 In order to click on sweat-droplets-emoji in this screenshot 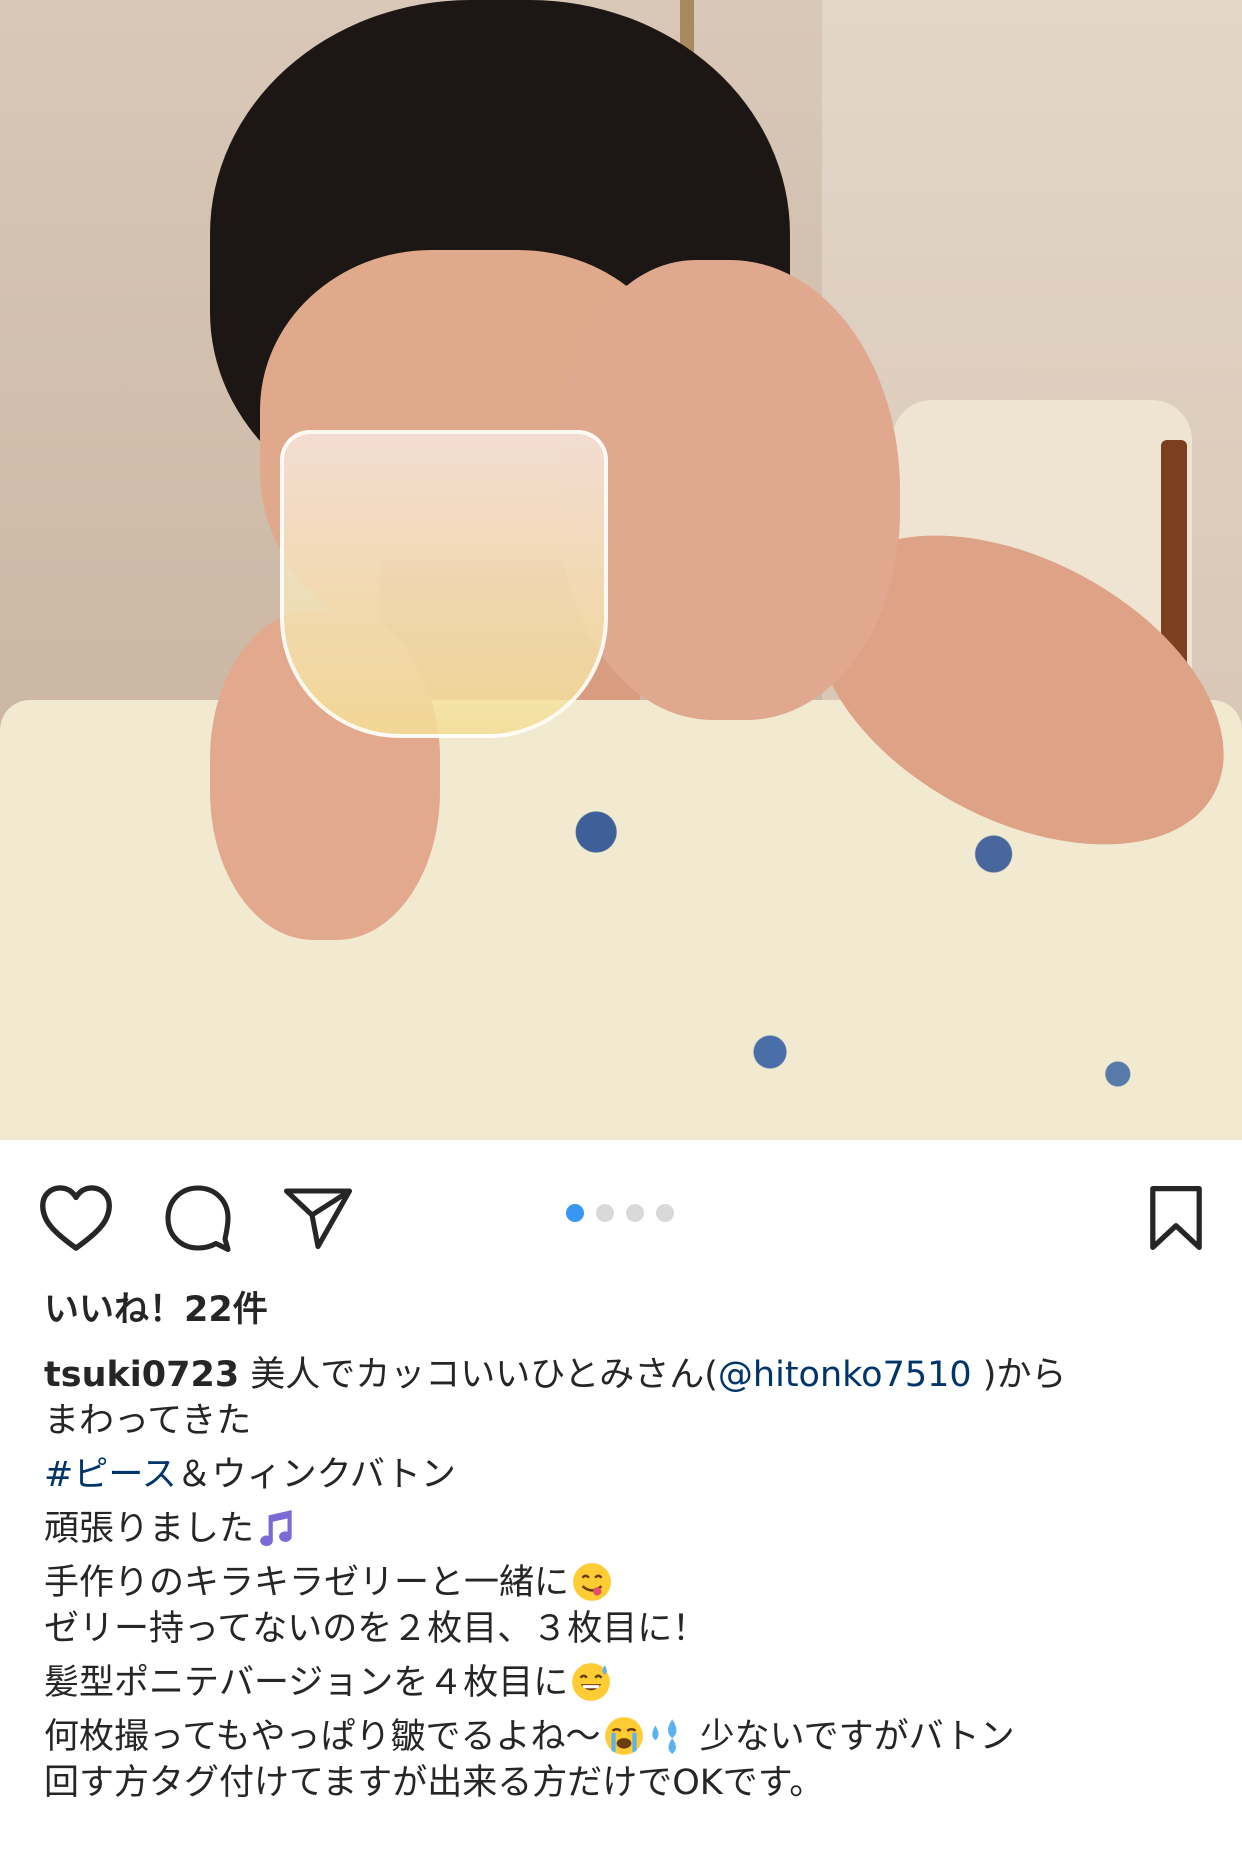, I will do `click(663, 1736)`.